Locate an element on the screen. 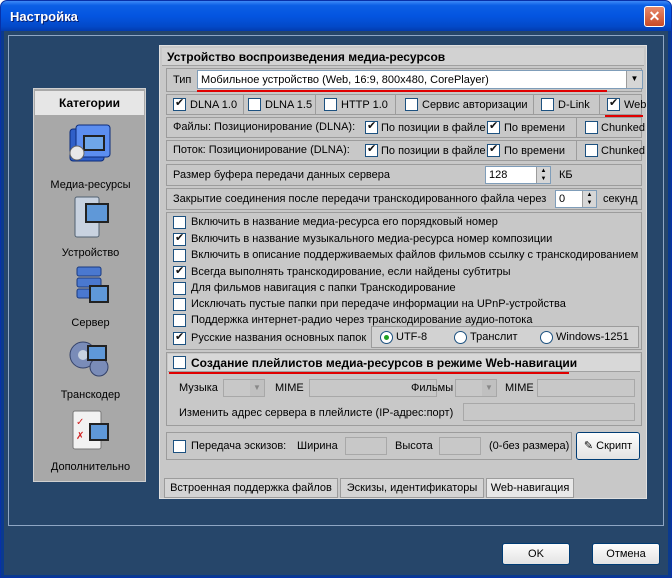 The width and height of the screenshot is (672, 578). files-positioning-label: Файлы: Позиционирование (DLNA): is located at coordinates (264, 127).